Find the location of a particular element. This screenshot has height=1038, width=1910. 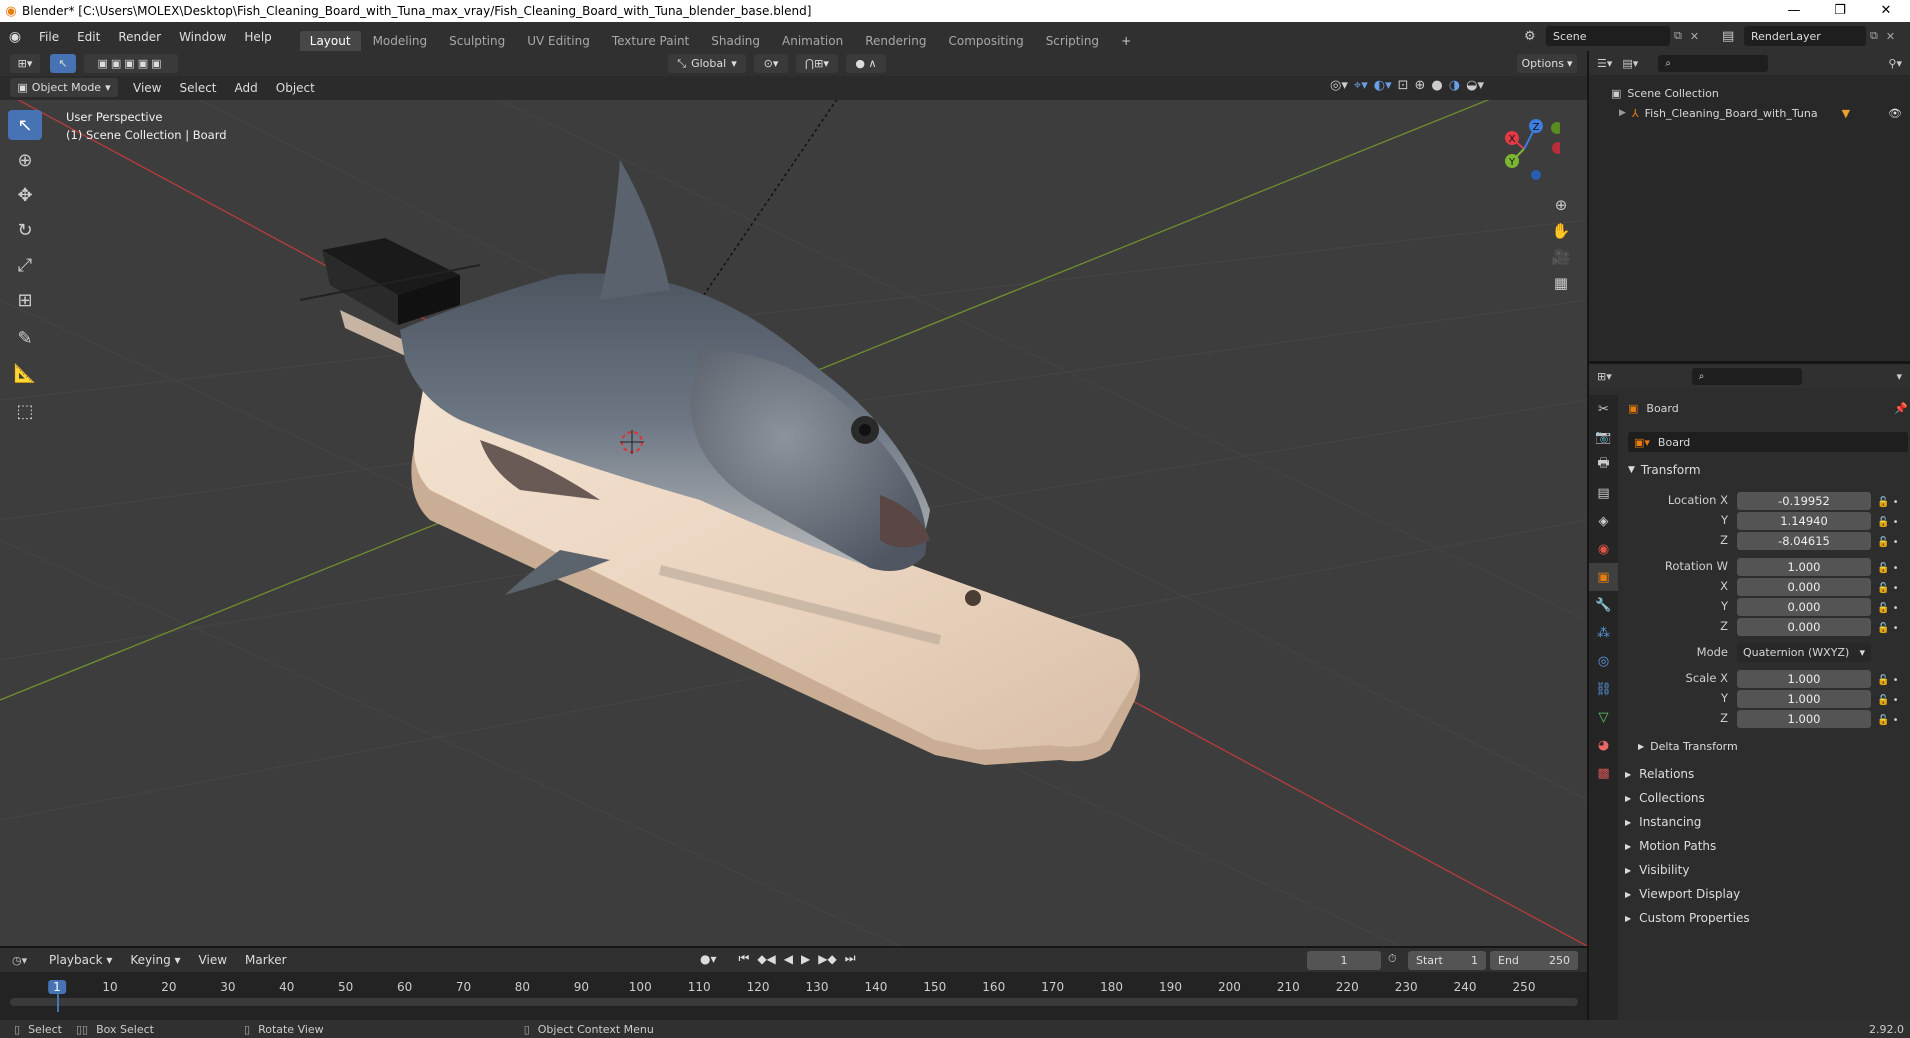

filter-icon: ⚲▾ is located at coordinates (1895, 63).